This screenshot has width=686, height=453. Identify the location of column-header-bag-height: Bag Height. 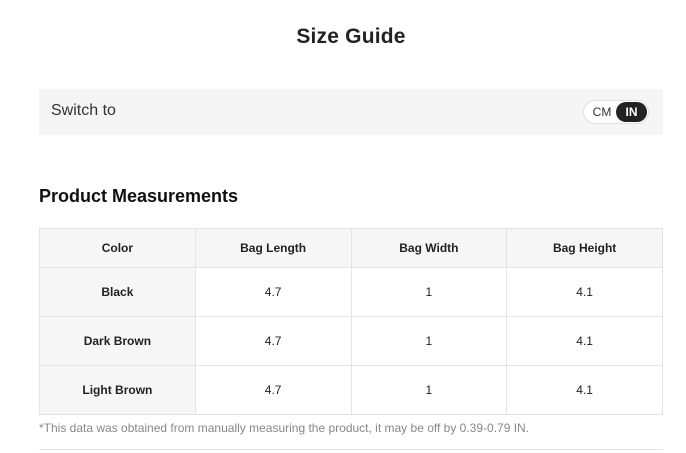
(584, 248).